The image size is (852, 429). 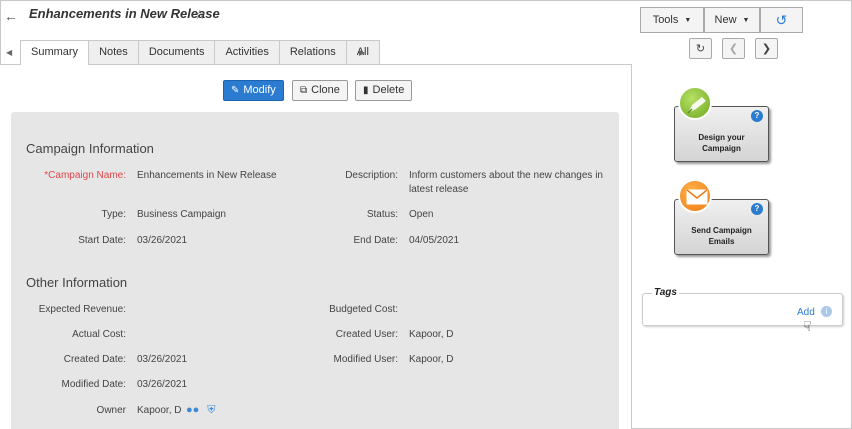 I want to click on clone-button: ⧉ Clone, so click(x=320, y=90).